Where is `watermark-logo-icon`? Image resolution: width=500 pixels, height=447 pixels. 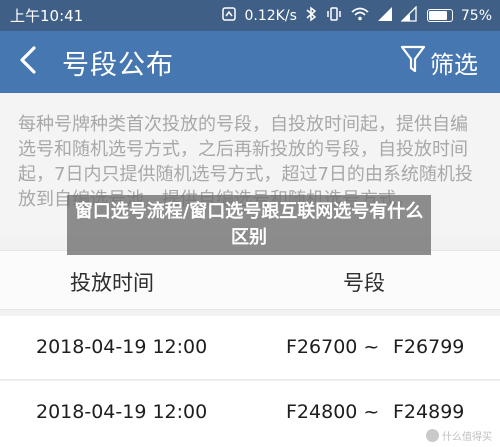 watermark-logo-icon is located at coordinates (432, 435).